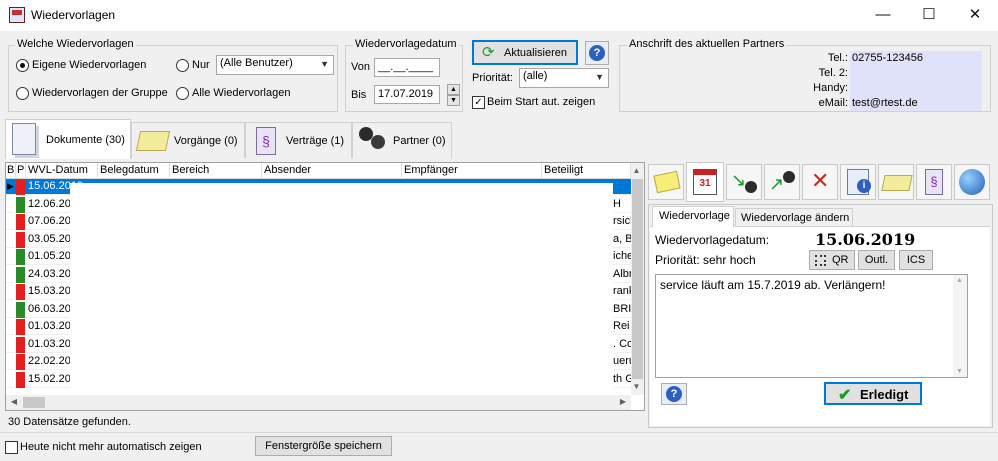  What do you see at coordinates (840, 260) in the screenshot?
I see `qr-label: QR` at bounding box center [840, 260].